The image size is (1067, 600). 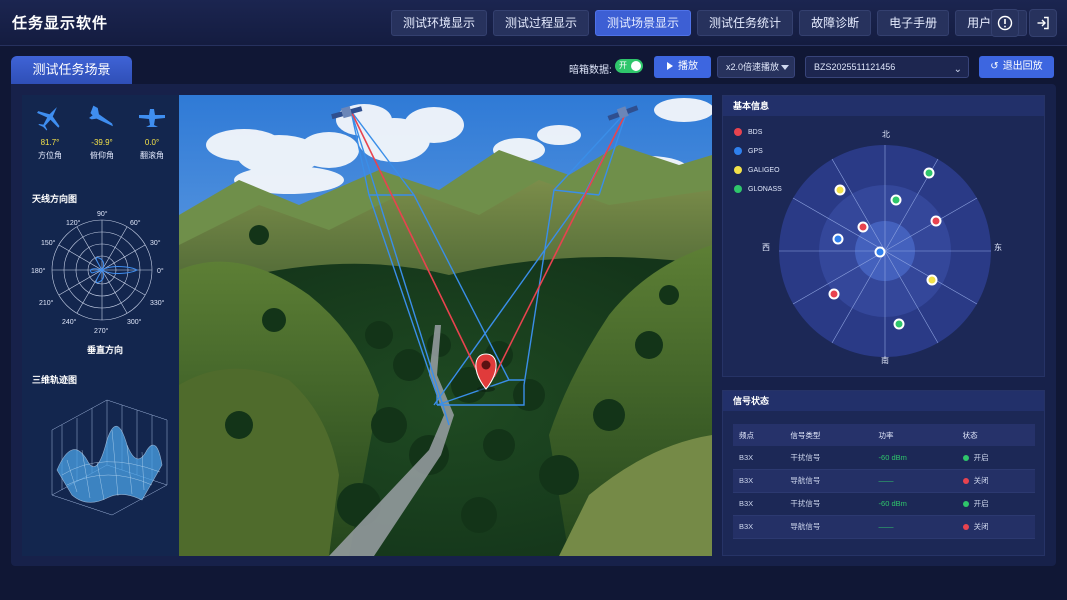 I want to click on legend-gps: GPS, so click(x=748, y=151).